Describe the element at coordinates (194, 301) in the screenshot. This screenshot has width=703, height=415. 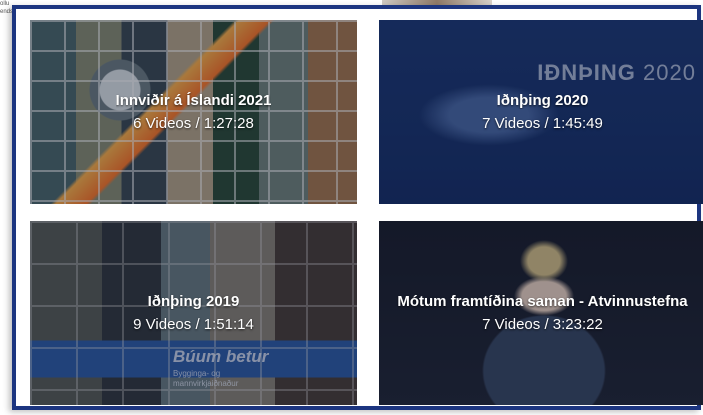
I see `playlist-title: Iðnþing 2019` at that location.